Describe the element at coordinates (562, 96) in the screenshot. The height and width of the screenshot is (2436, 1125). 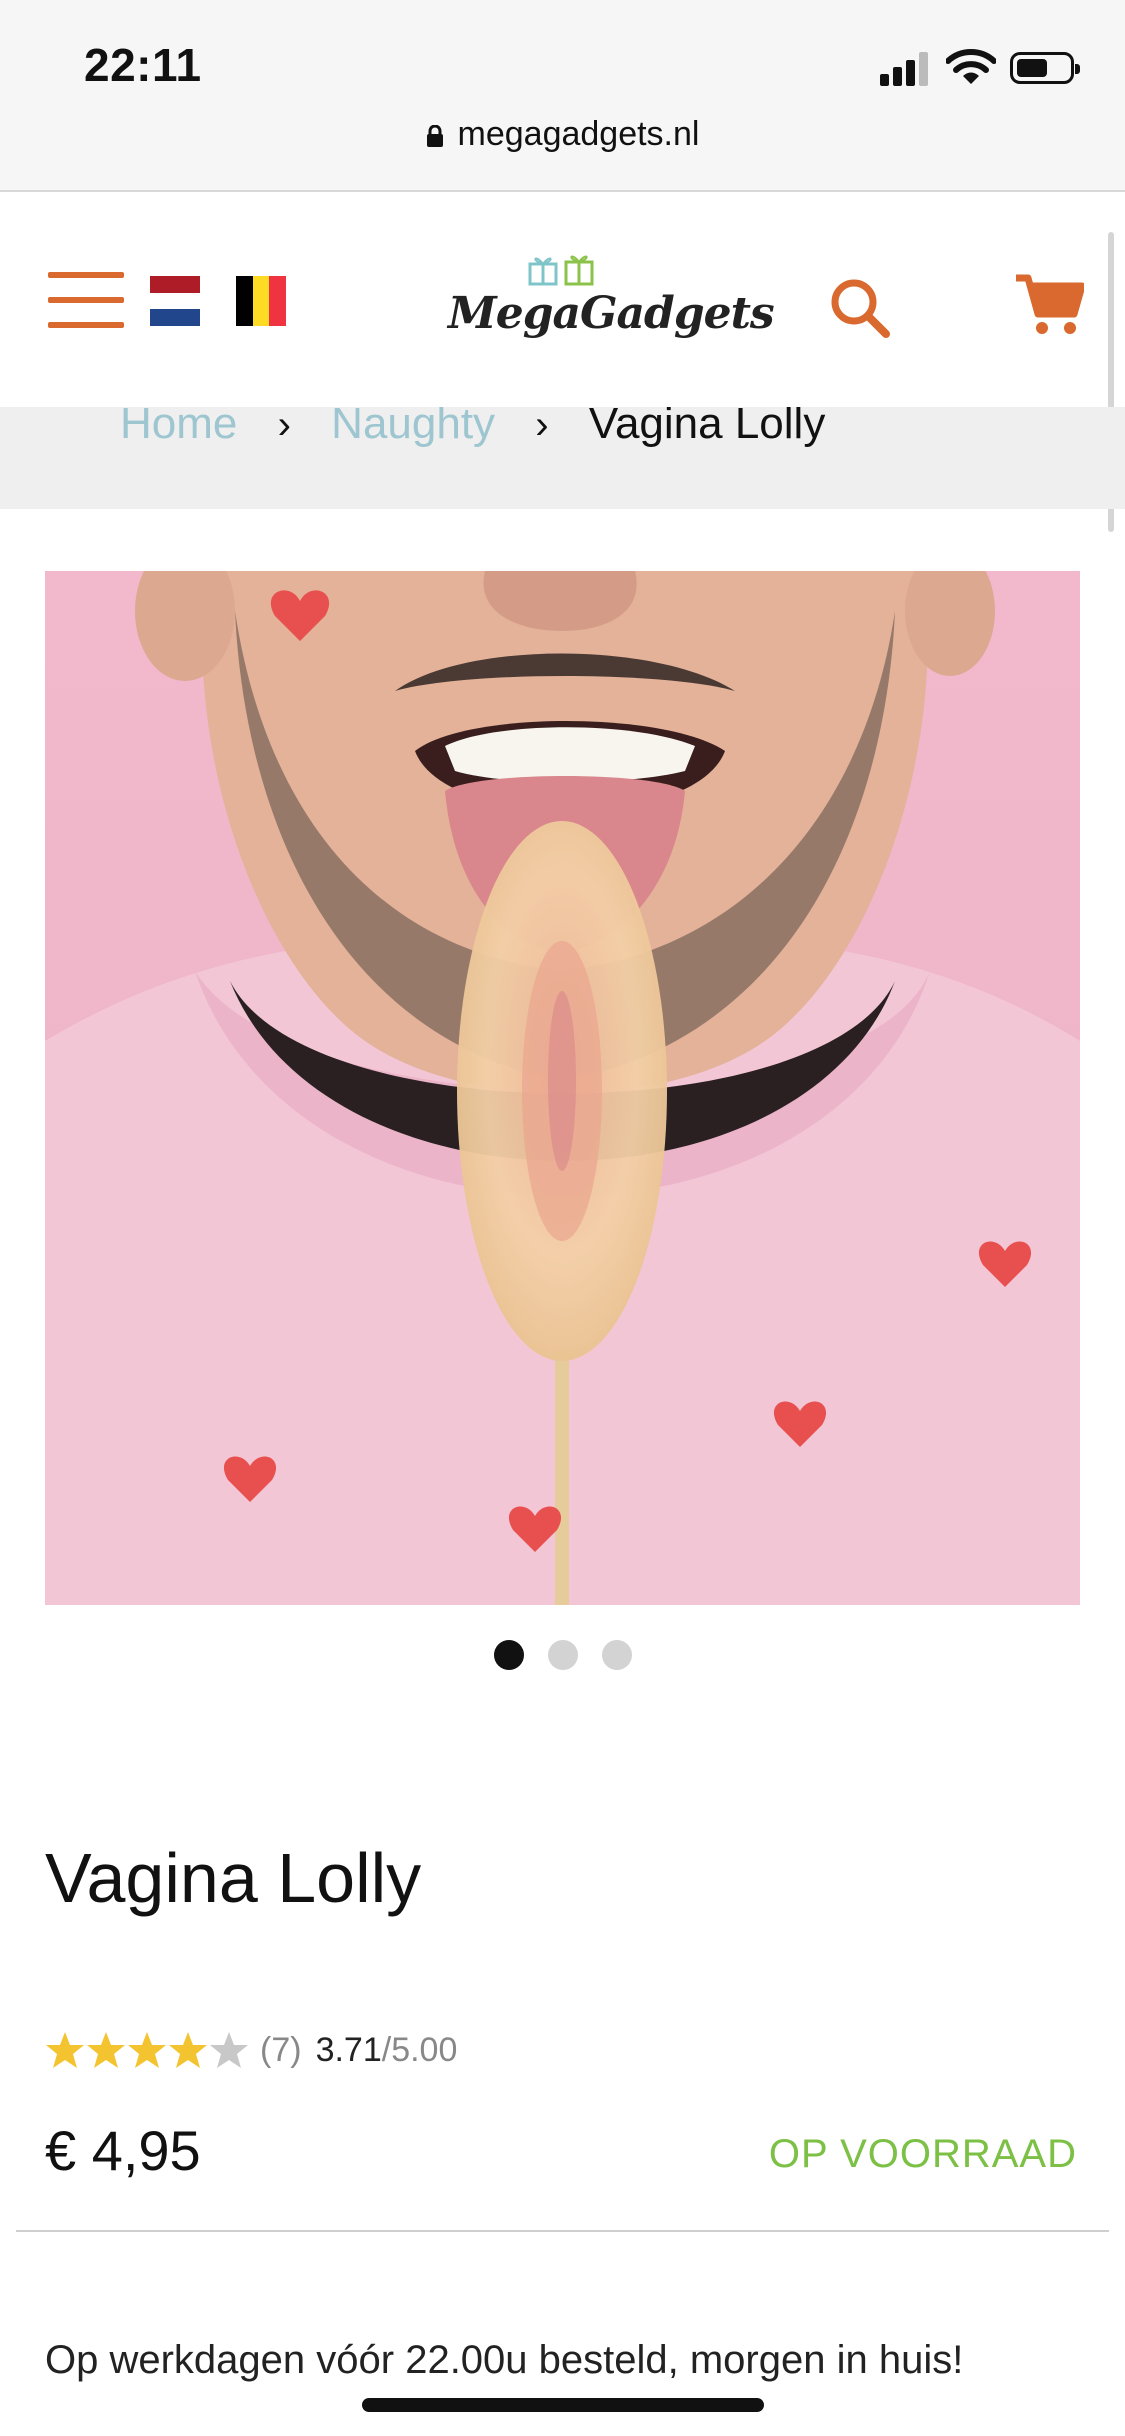
I see `status-bar: 22:11 megagadgets.nl` at that location.